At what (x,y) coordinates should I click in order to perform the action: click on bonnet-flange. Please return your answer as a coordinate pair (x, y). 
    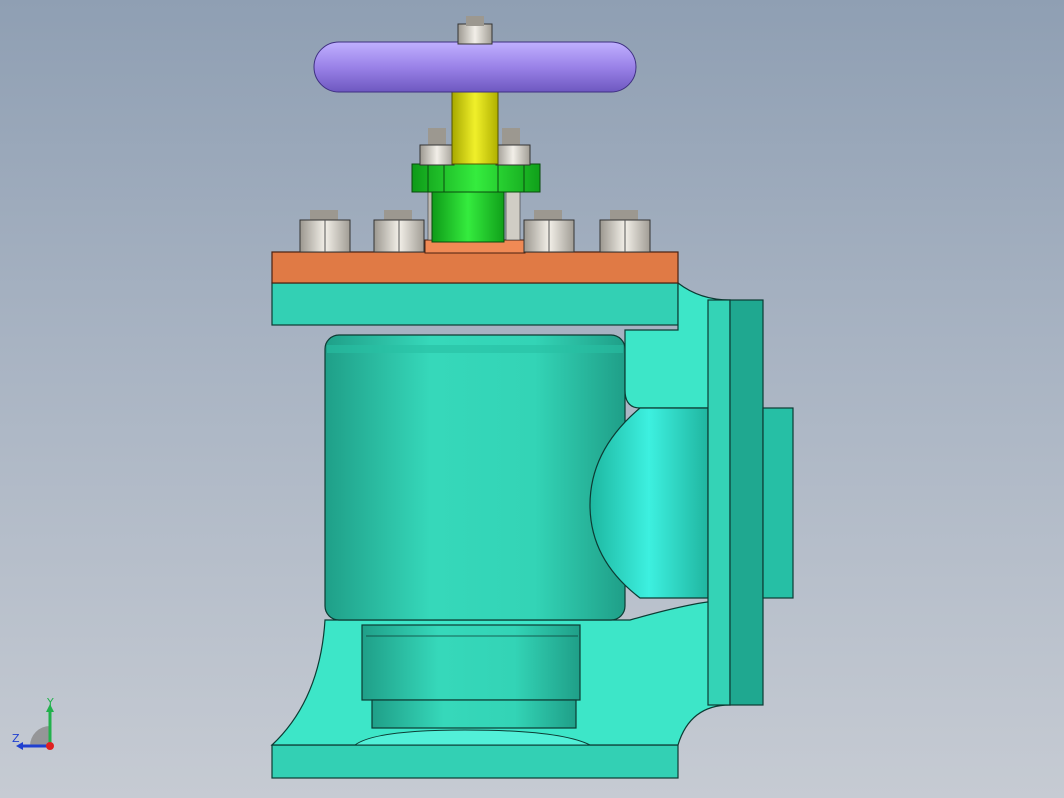
    Looking at the image, I should click on (475, 267).